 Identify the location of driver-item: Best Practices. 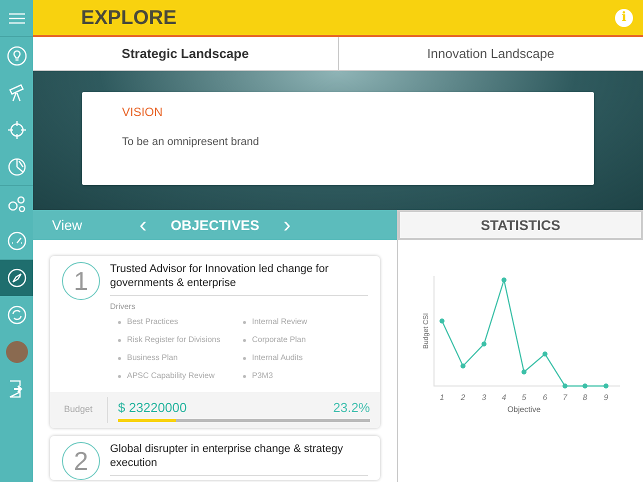
(152, 322).